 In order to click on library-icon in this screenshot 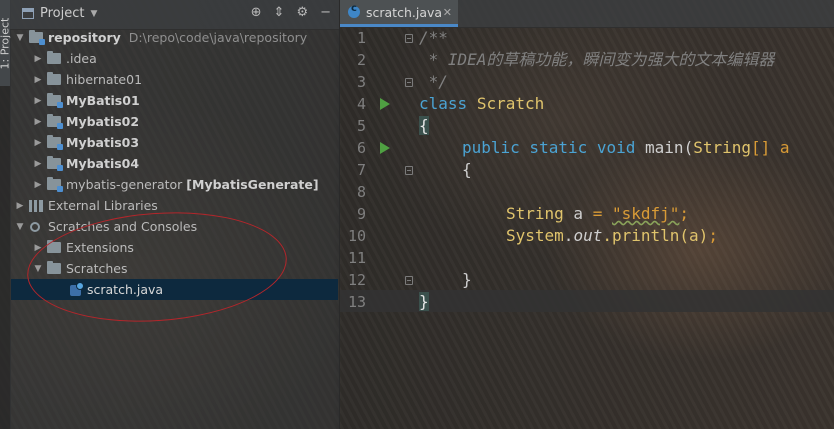, I will do `click(36, 205)`.